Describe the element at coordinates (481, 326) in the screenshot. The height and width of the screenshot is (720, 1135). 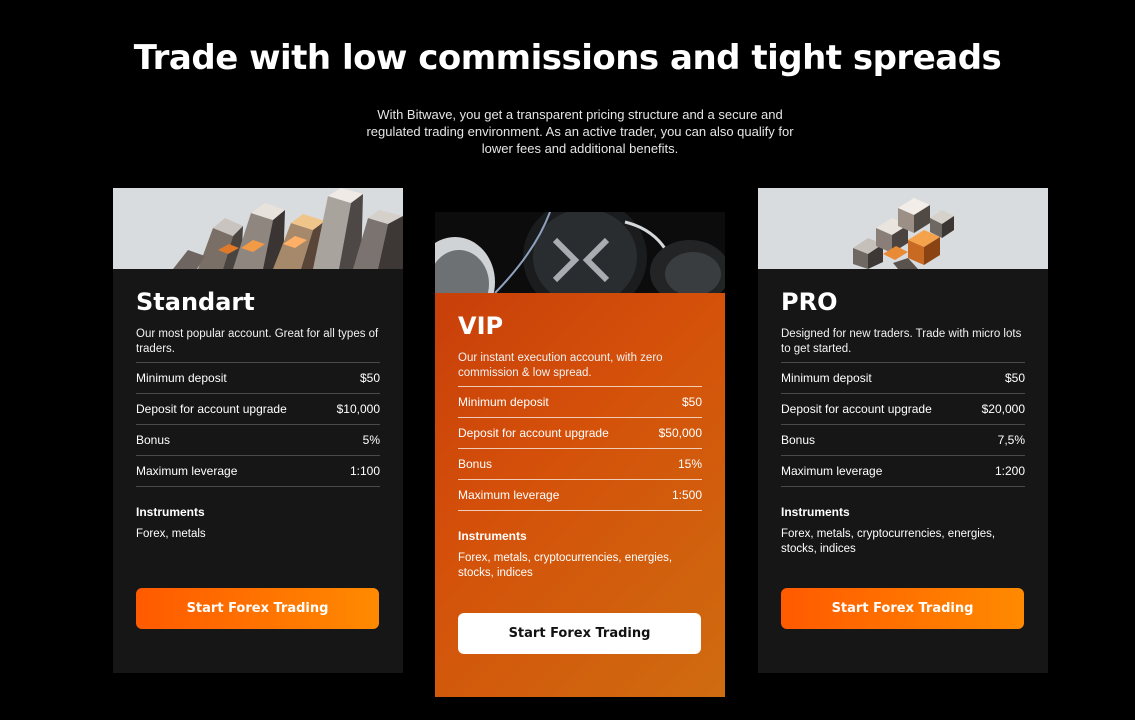
I see `plan-title: VIP` at that location.